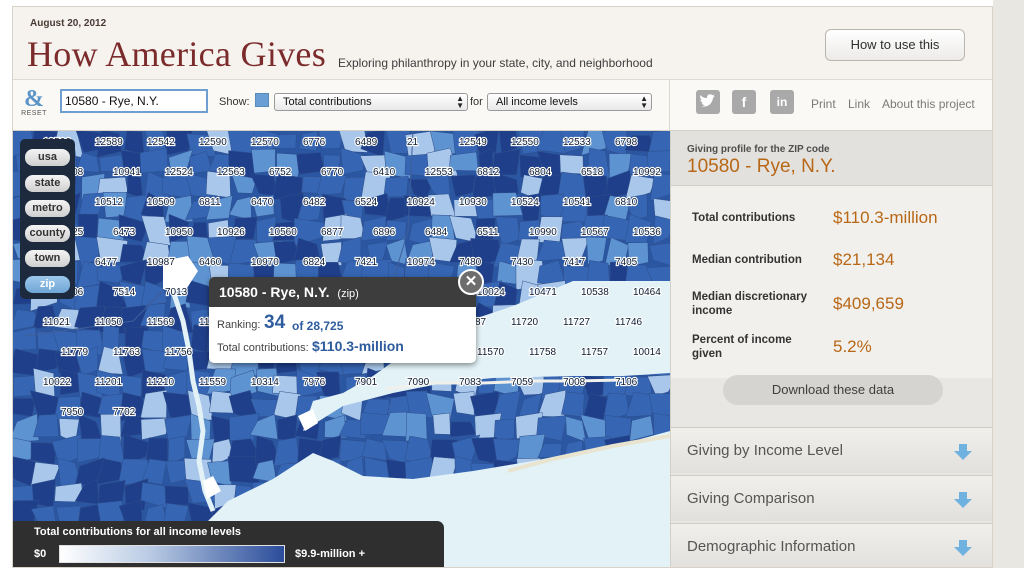 Image resolution: width=1024 pixels, height=568 pixels. What do you see at coordinates (765, 450) in the screenshot?
I see `section-label: Giving by Income Level` at bounding box center [765, 450].